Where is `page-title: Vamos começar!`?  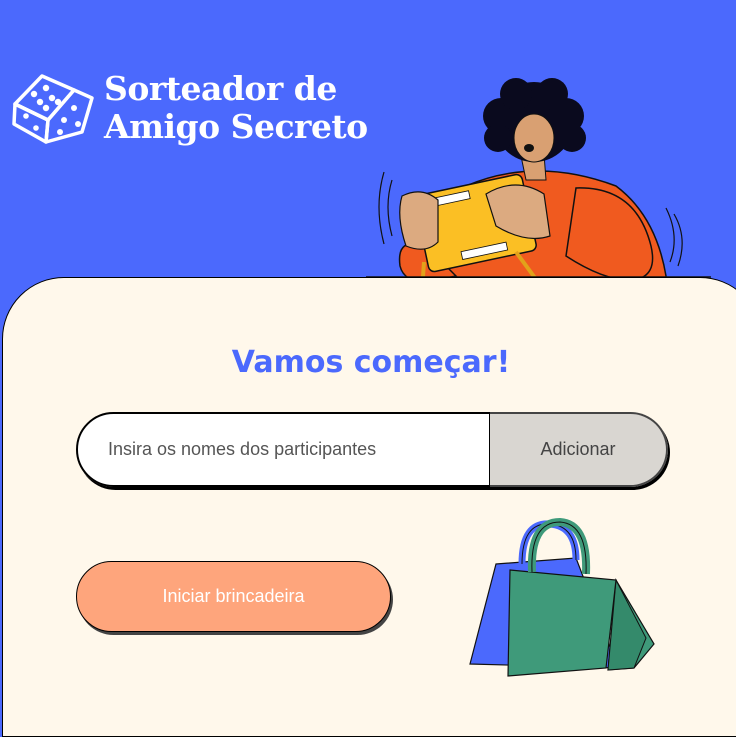
page-title: Vamos começar! is located at coordinates (371, 362).